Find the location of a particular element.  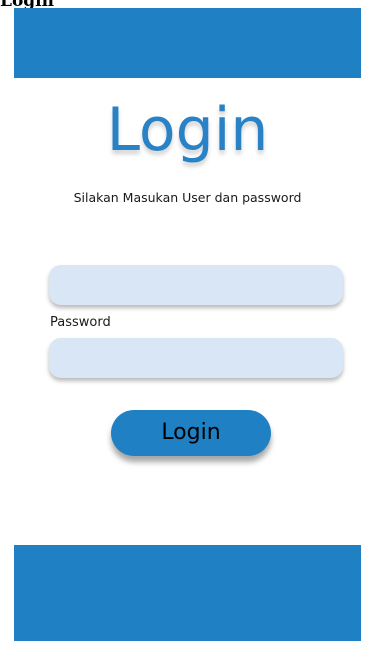

username-input is located at coordinates (196, 285).